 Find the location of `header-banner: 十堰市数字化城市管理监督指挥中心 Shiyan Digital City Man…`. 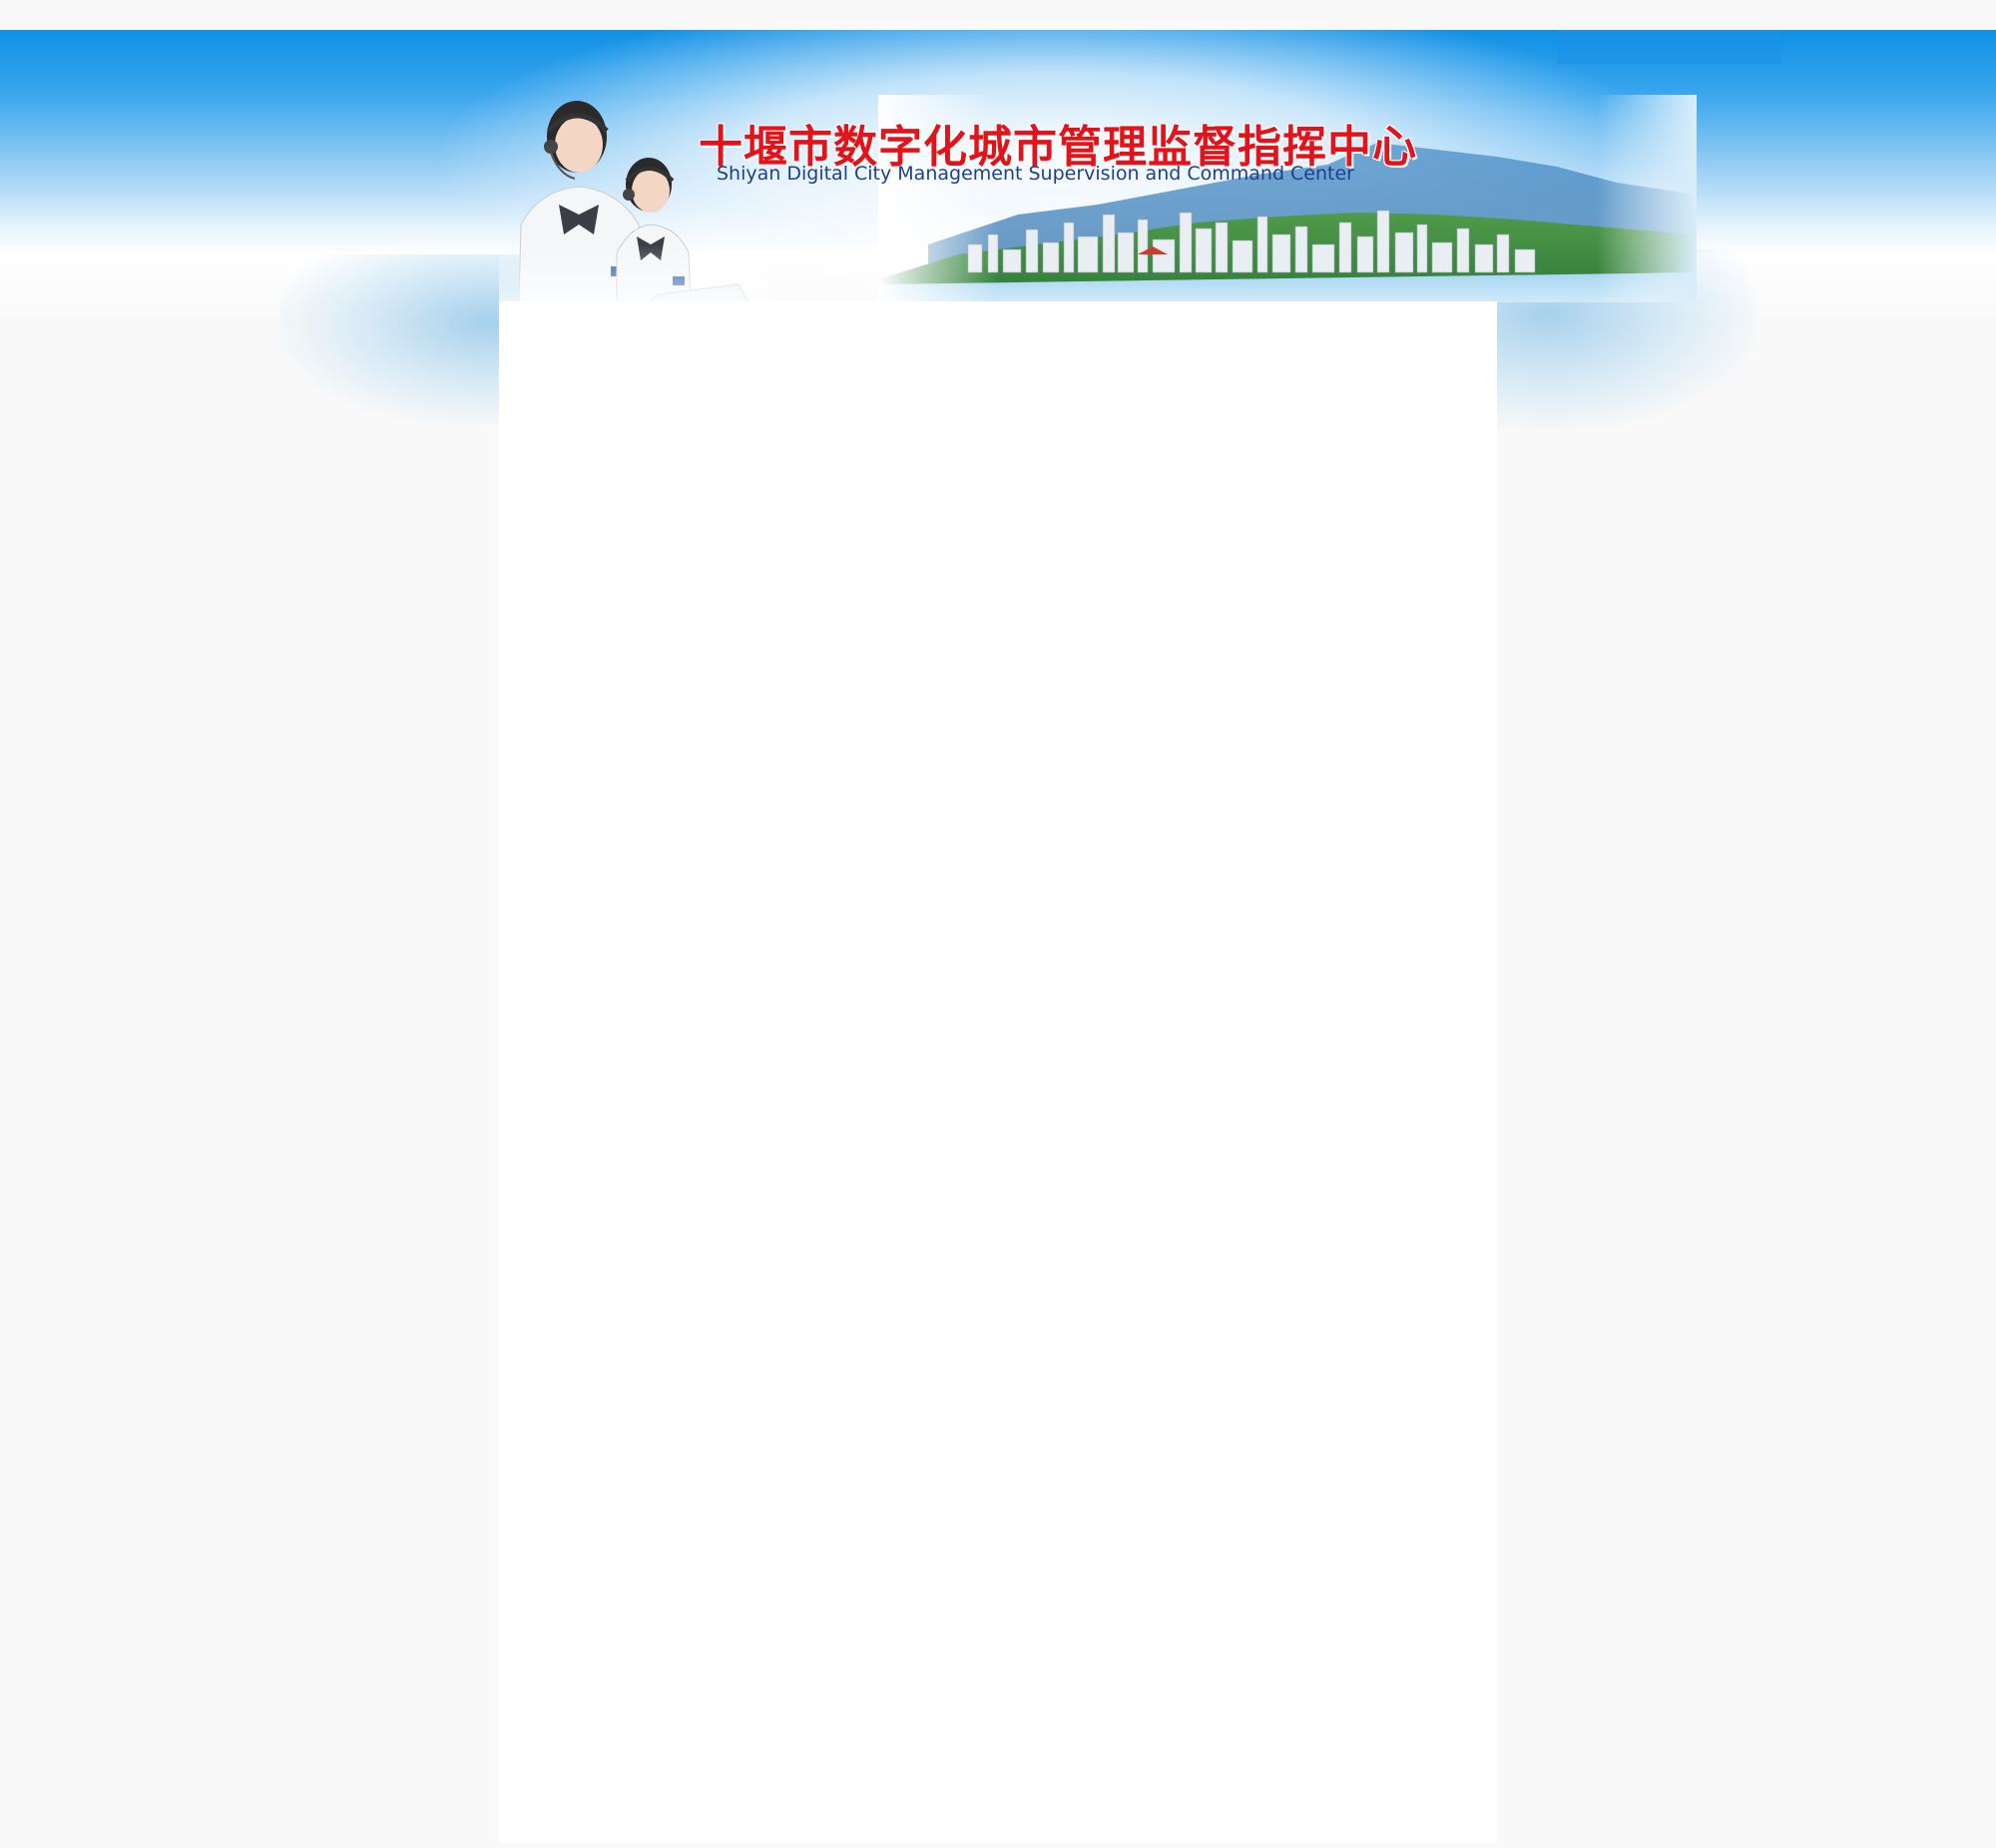

header-banner: 十堰市数字化城市管理监督指挥中心 Shiyan Digital City Man… is located at coordinates (1098, 199).